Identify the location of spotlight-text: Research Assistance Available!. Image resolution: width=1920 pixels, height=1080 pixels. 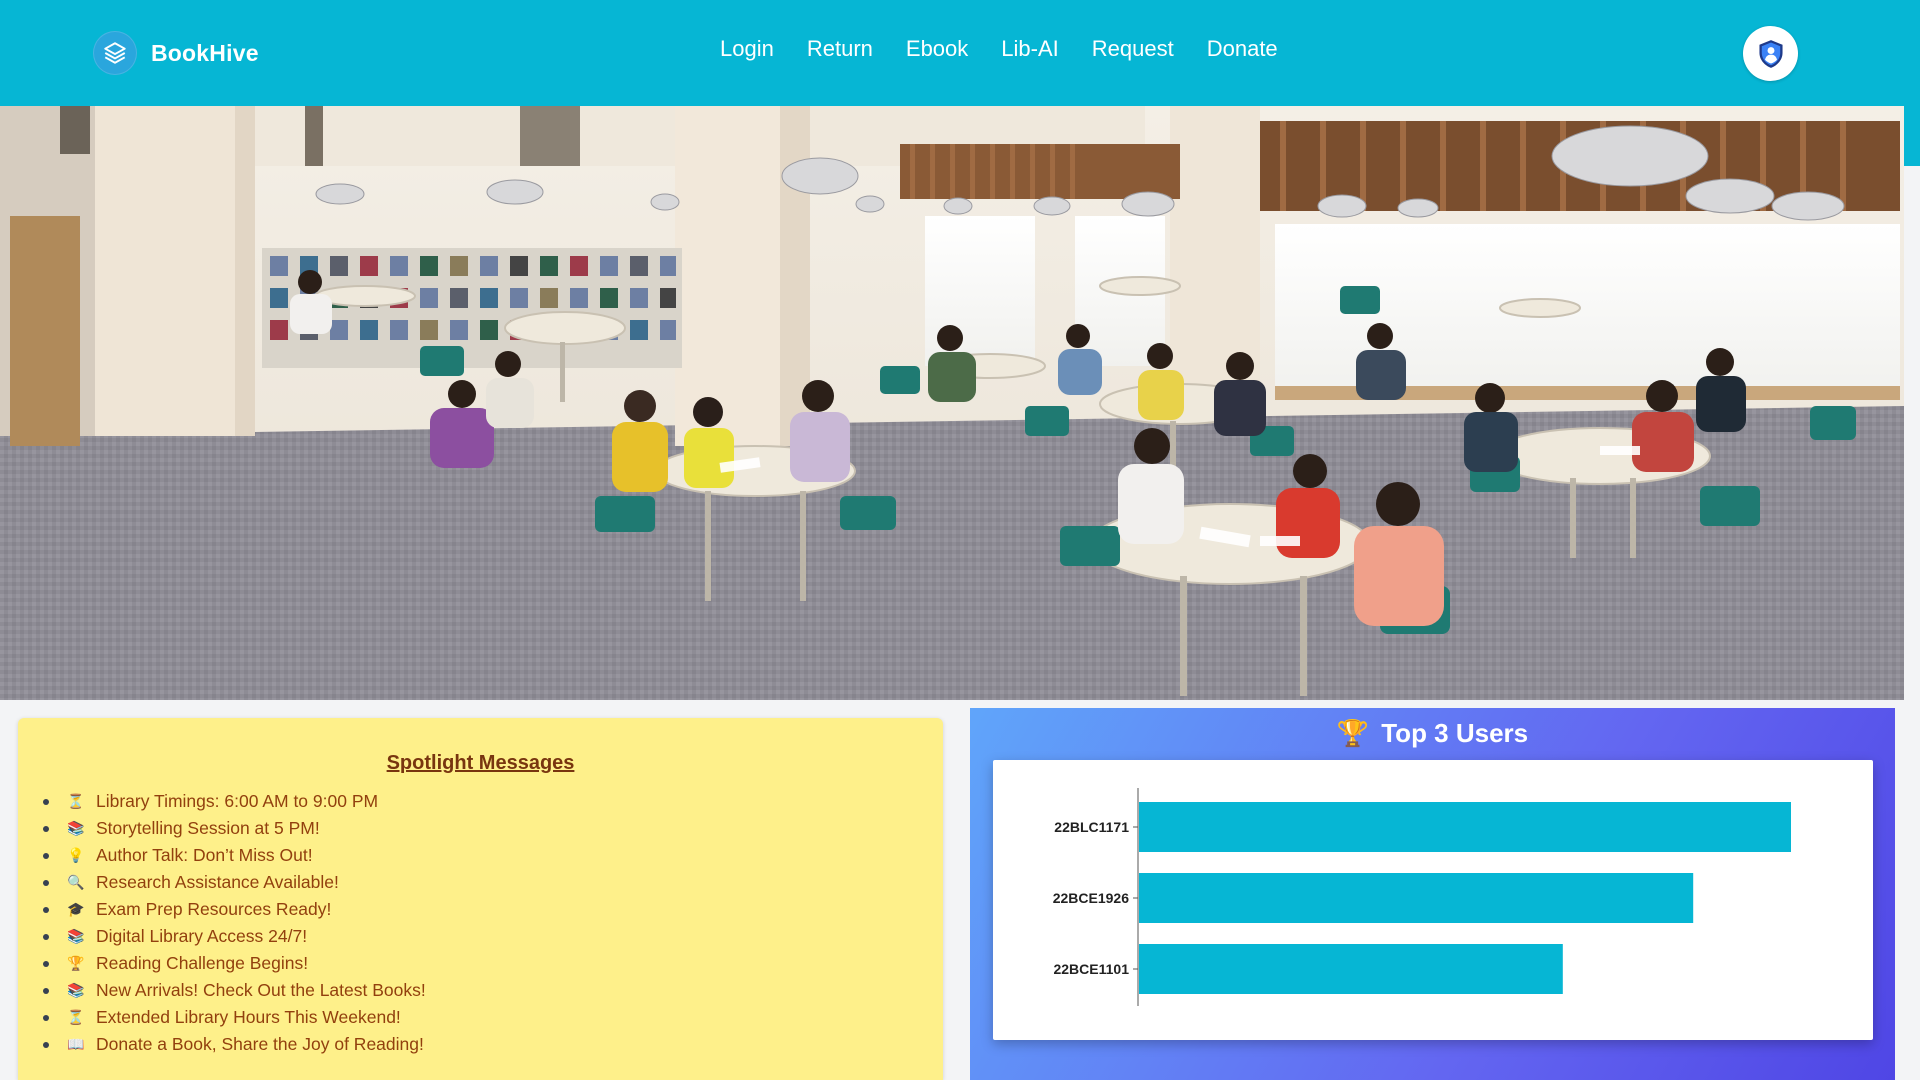
(217, 882).